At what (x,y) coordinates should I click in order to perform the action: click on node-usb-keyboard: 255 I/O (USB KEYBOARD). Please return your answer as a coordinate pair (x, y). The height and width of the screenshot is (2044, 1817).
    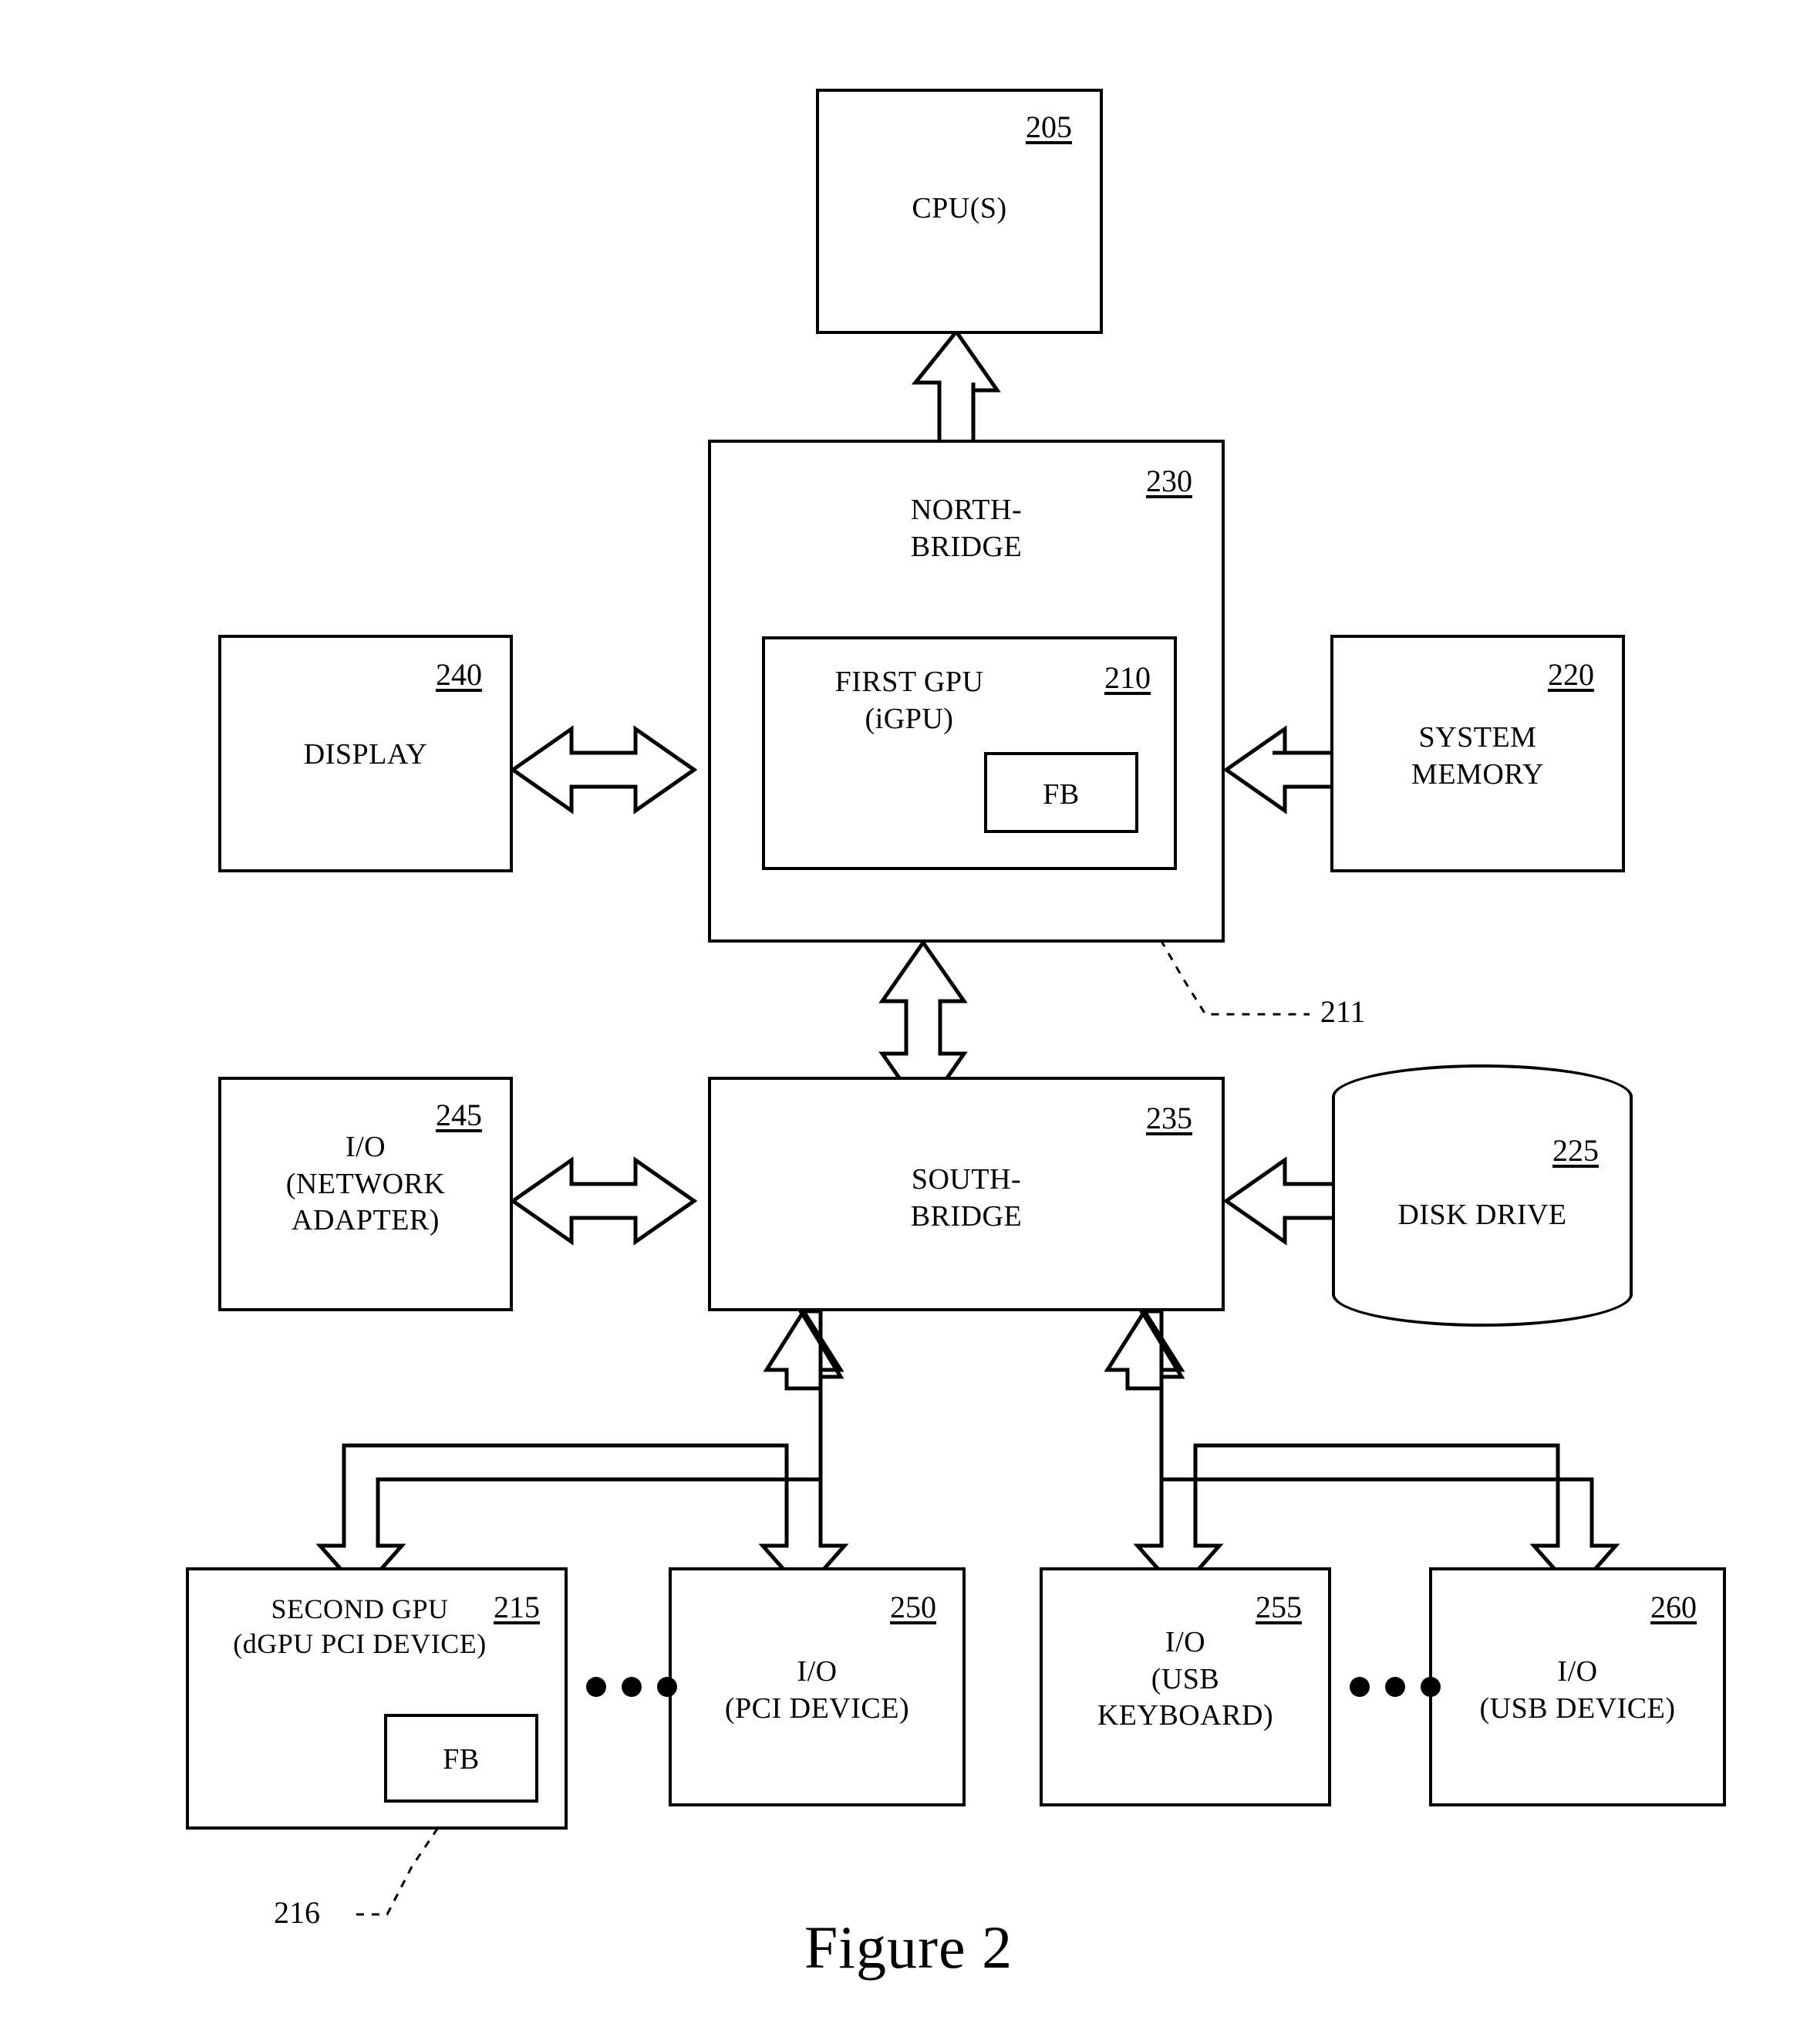
    Looking at the image, I should click on (1185, 1686).